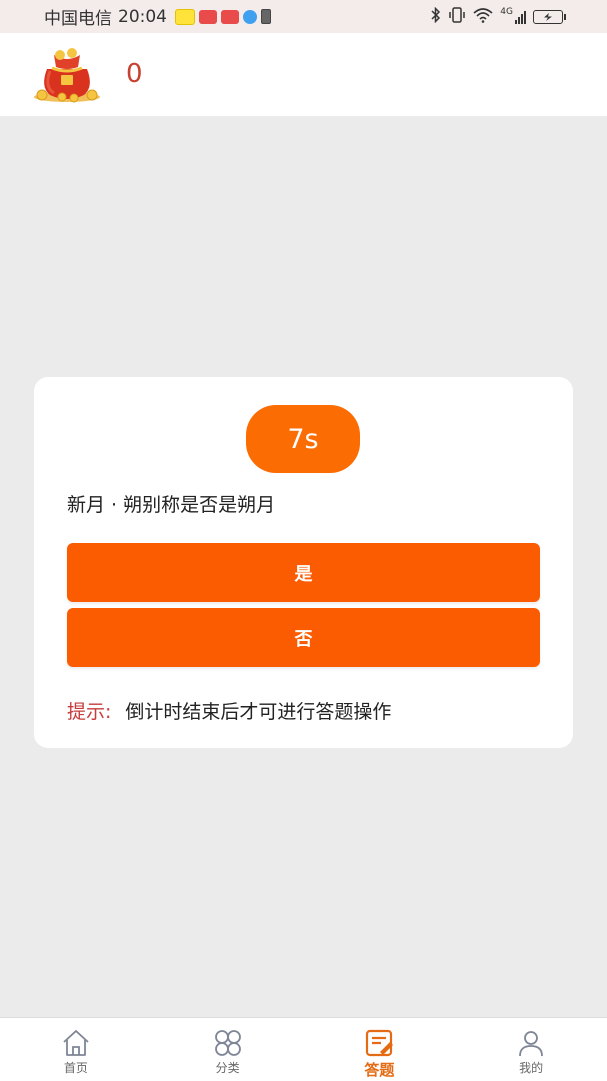 The image size is (607, 1081). What do you see at coordinates (67, 75) in the screenshot?
I see `money-bag-icon` at bounding box center [67, 75].